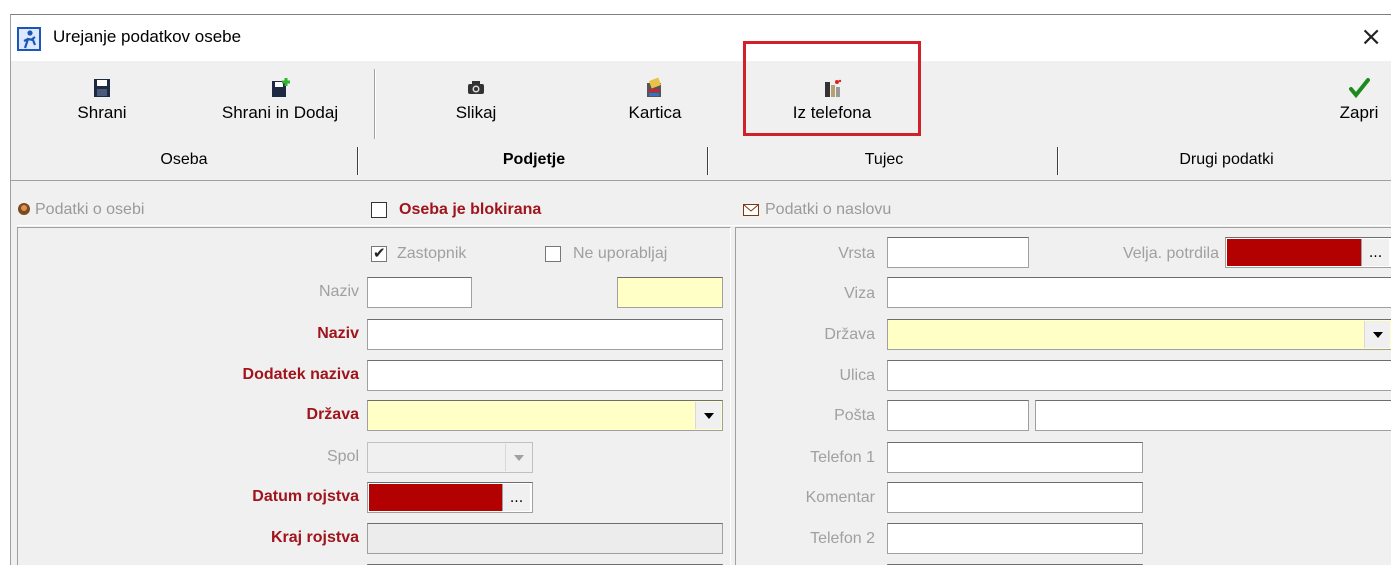 This screenshot has height=565, width=1391. Describe the element at coordinates (338, 291) in the screenshot. I see `naziv-short-label: Naziv` at that location.